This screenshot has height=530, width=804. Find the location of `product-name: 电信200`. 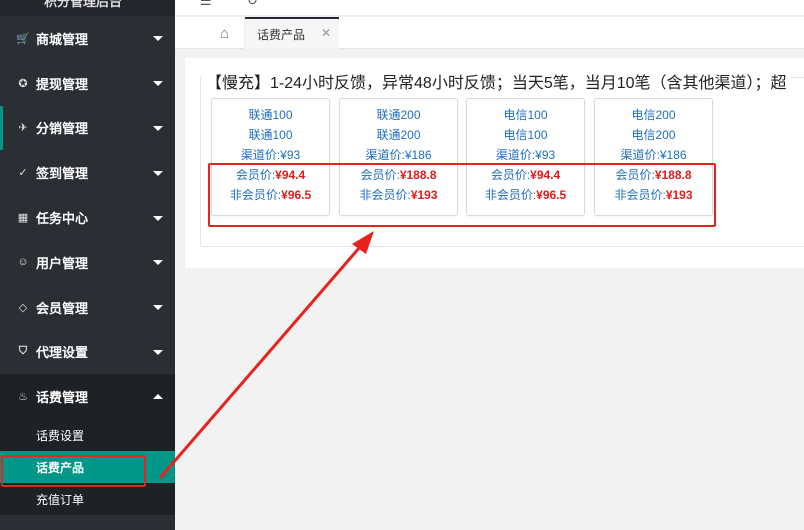

product-name: 电信200 is located at coordinates (653, 115).